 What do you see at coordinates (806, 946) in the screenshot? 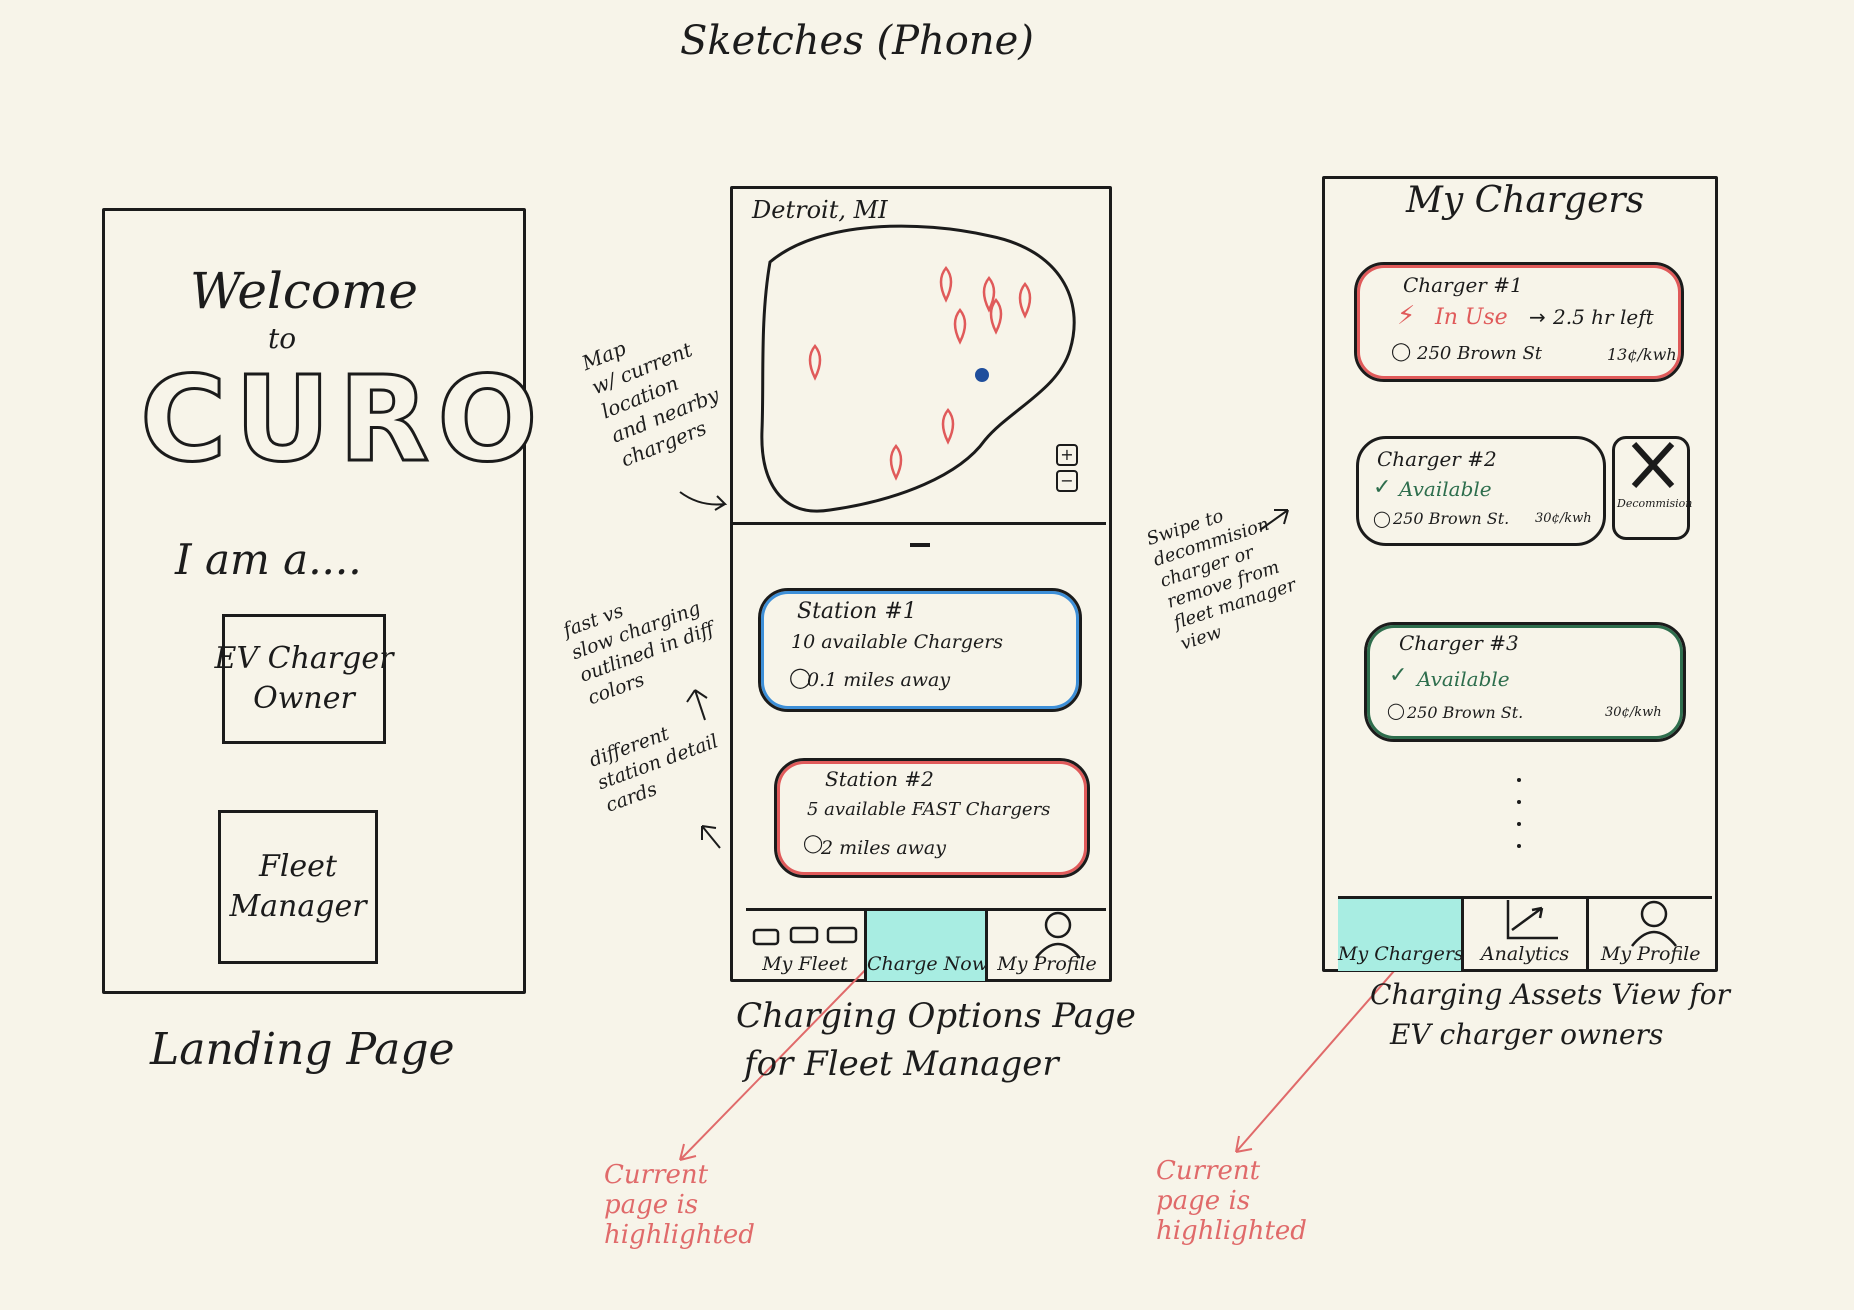
I see `tab-my-fleet: My Fleet` at bounding box center [806, 946].